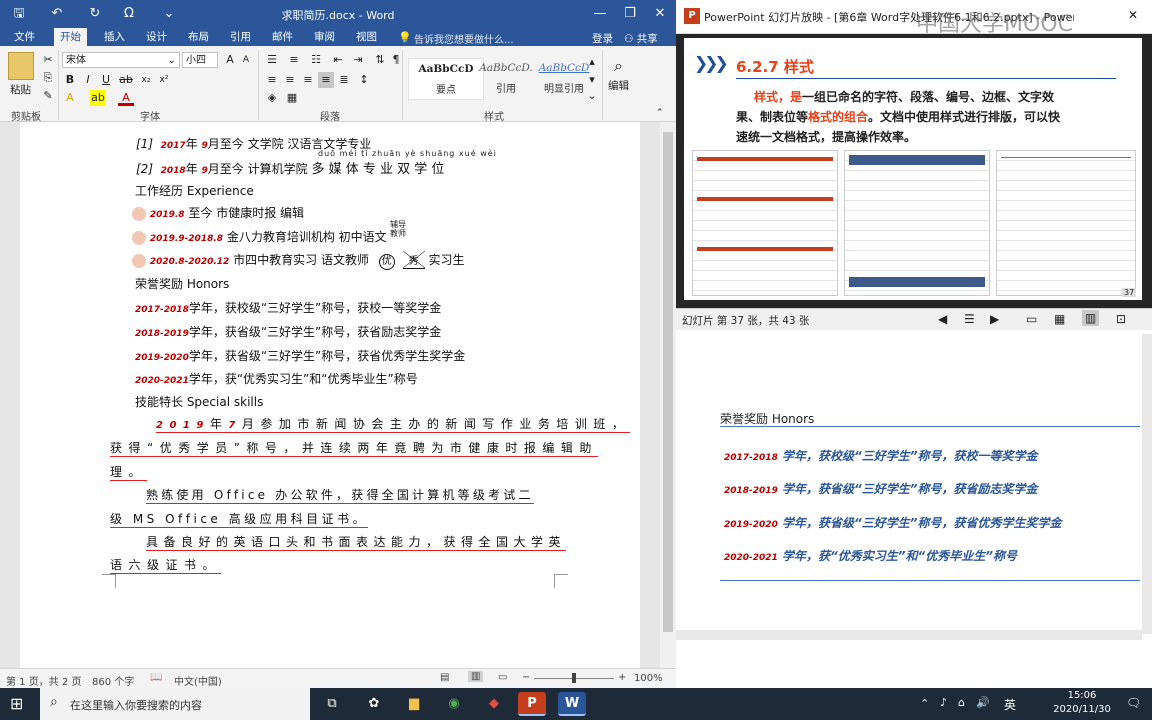 The image size is (1152, 720). I want to click on previous-slide-icon: ◀, so click(942, 319).